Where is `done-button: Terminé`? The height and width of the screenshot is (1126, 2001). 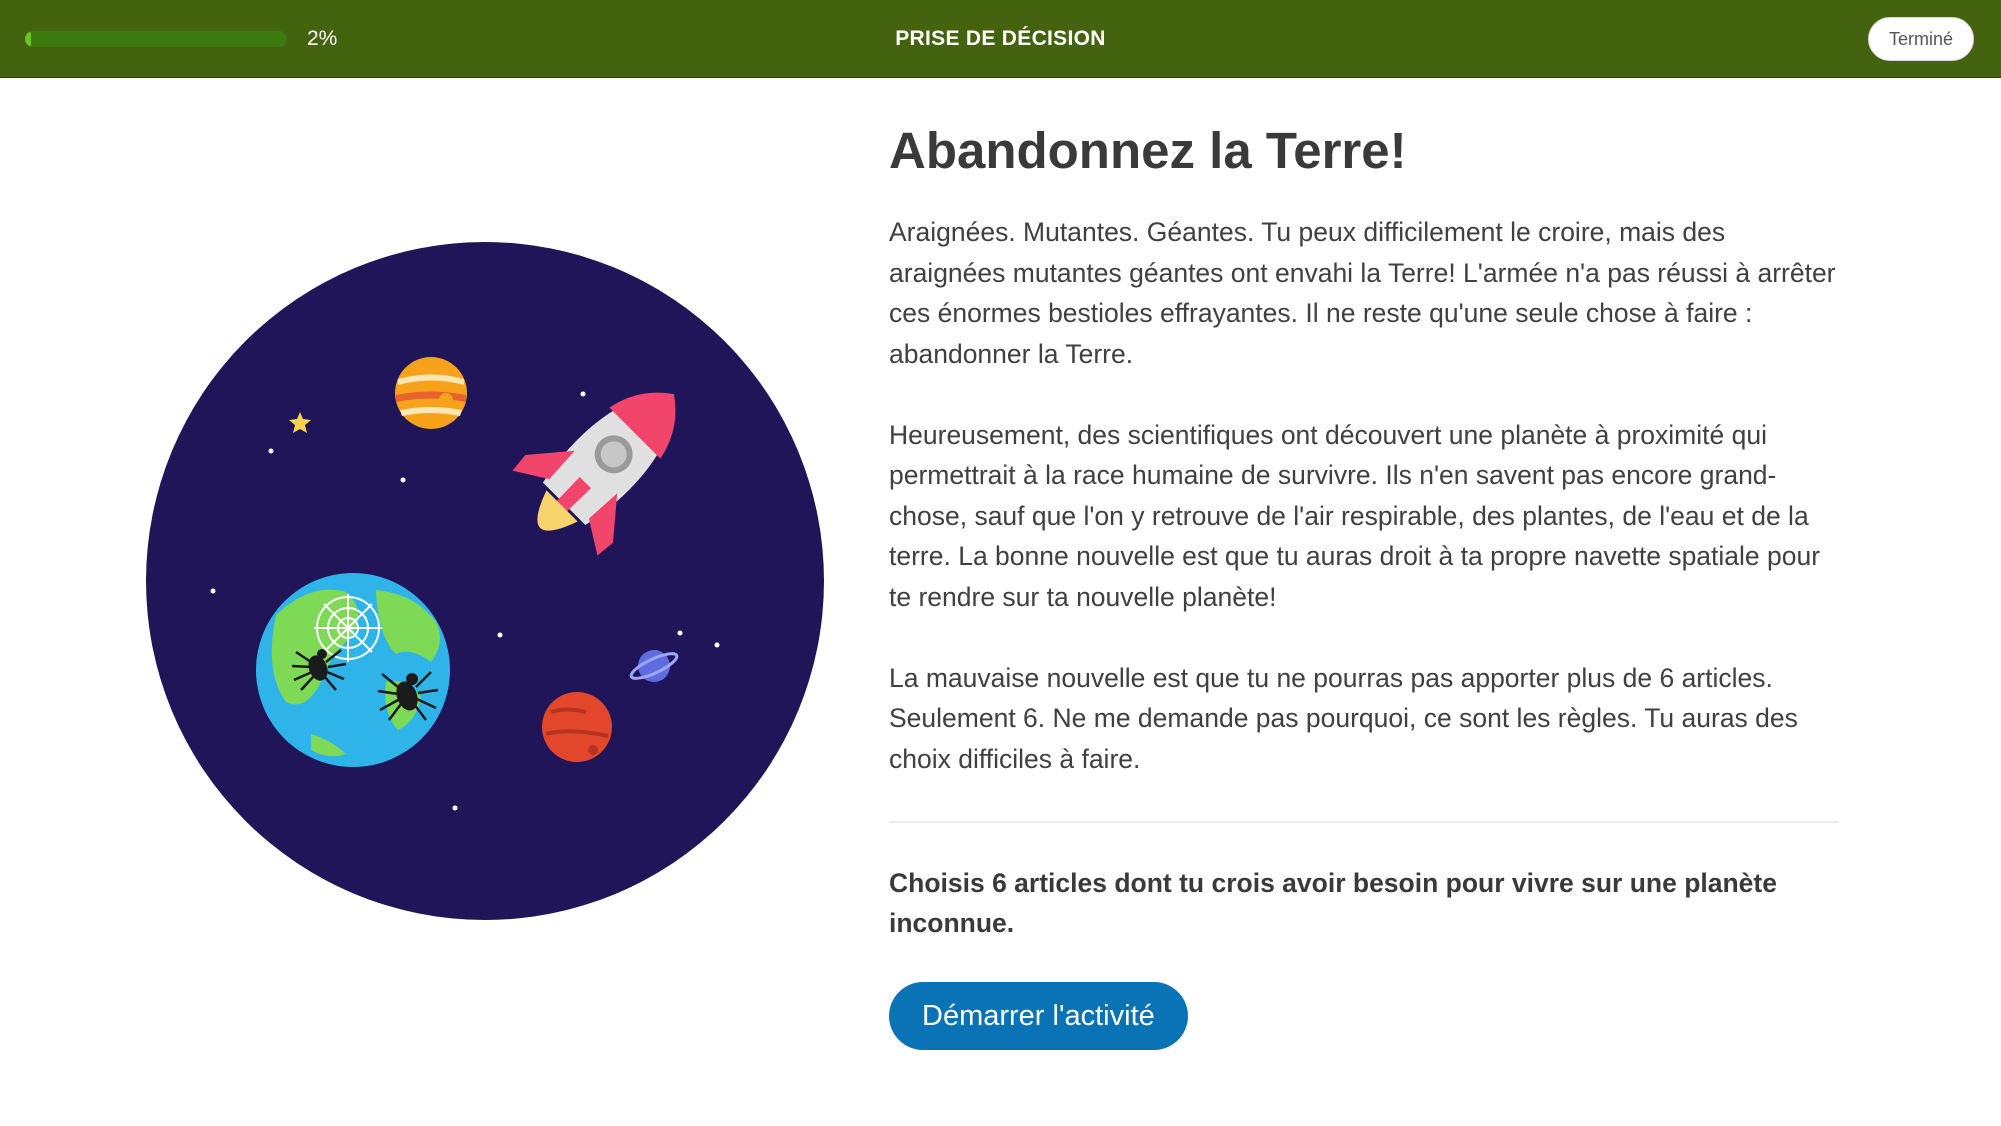 done-button: Terminé is located at coordinates (1921, 39).